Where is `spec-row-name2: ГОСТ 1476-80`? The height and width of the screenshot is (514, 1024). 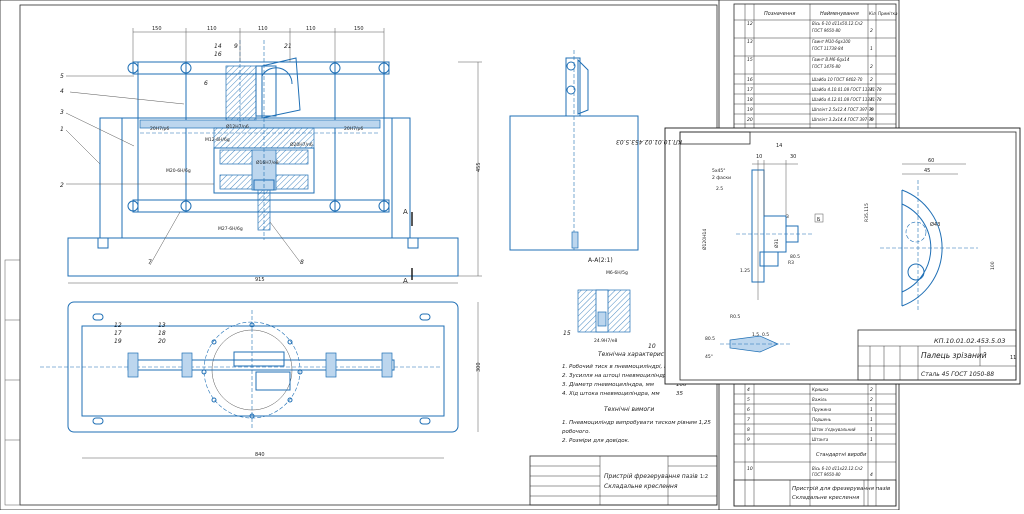
spec-row-name2: ГОСТ 1476-80 is located at coordinates (826, 66).